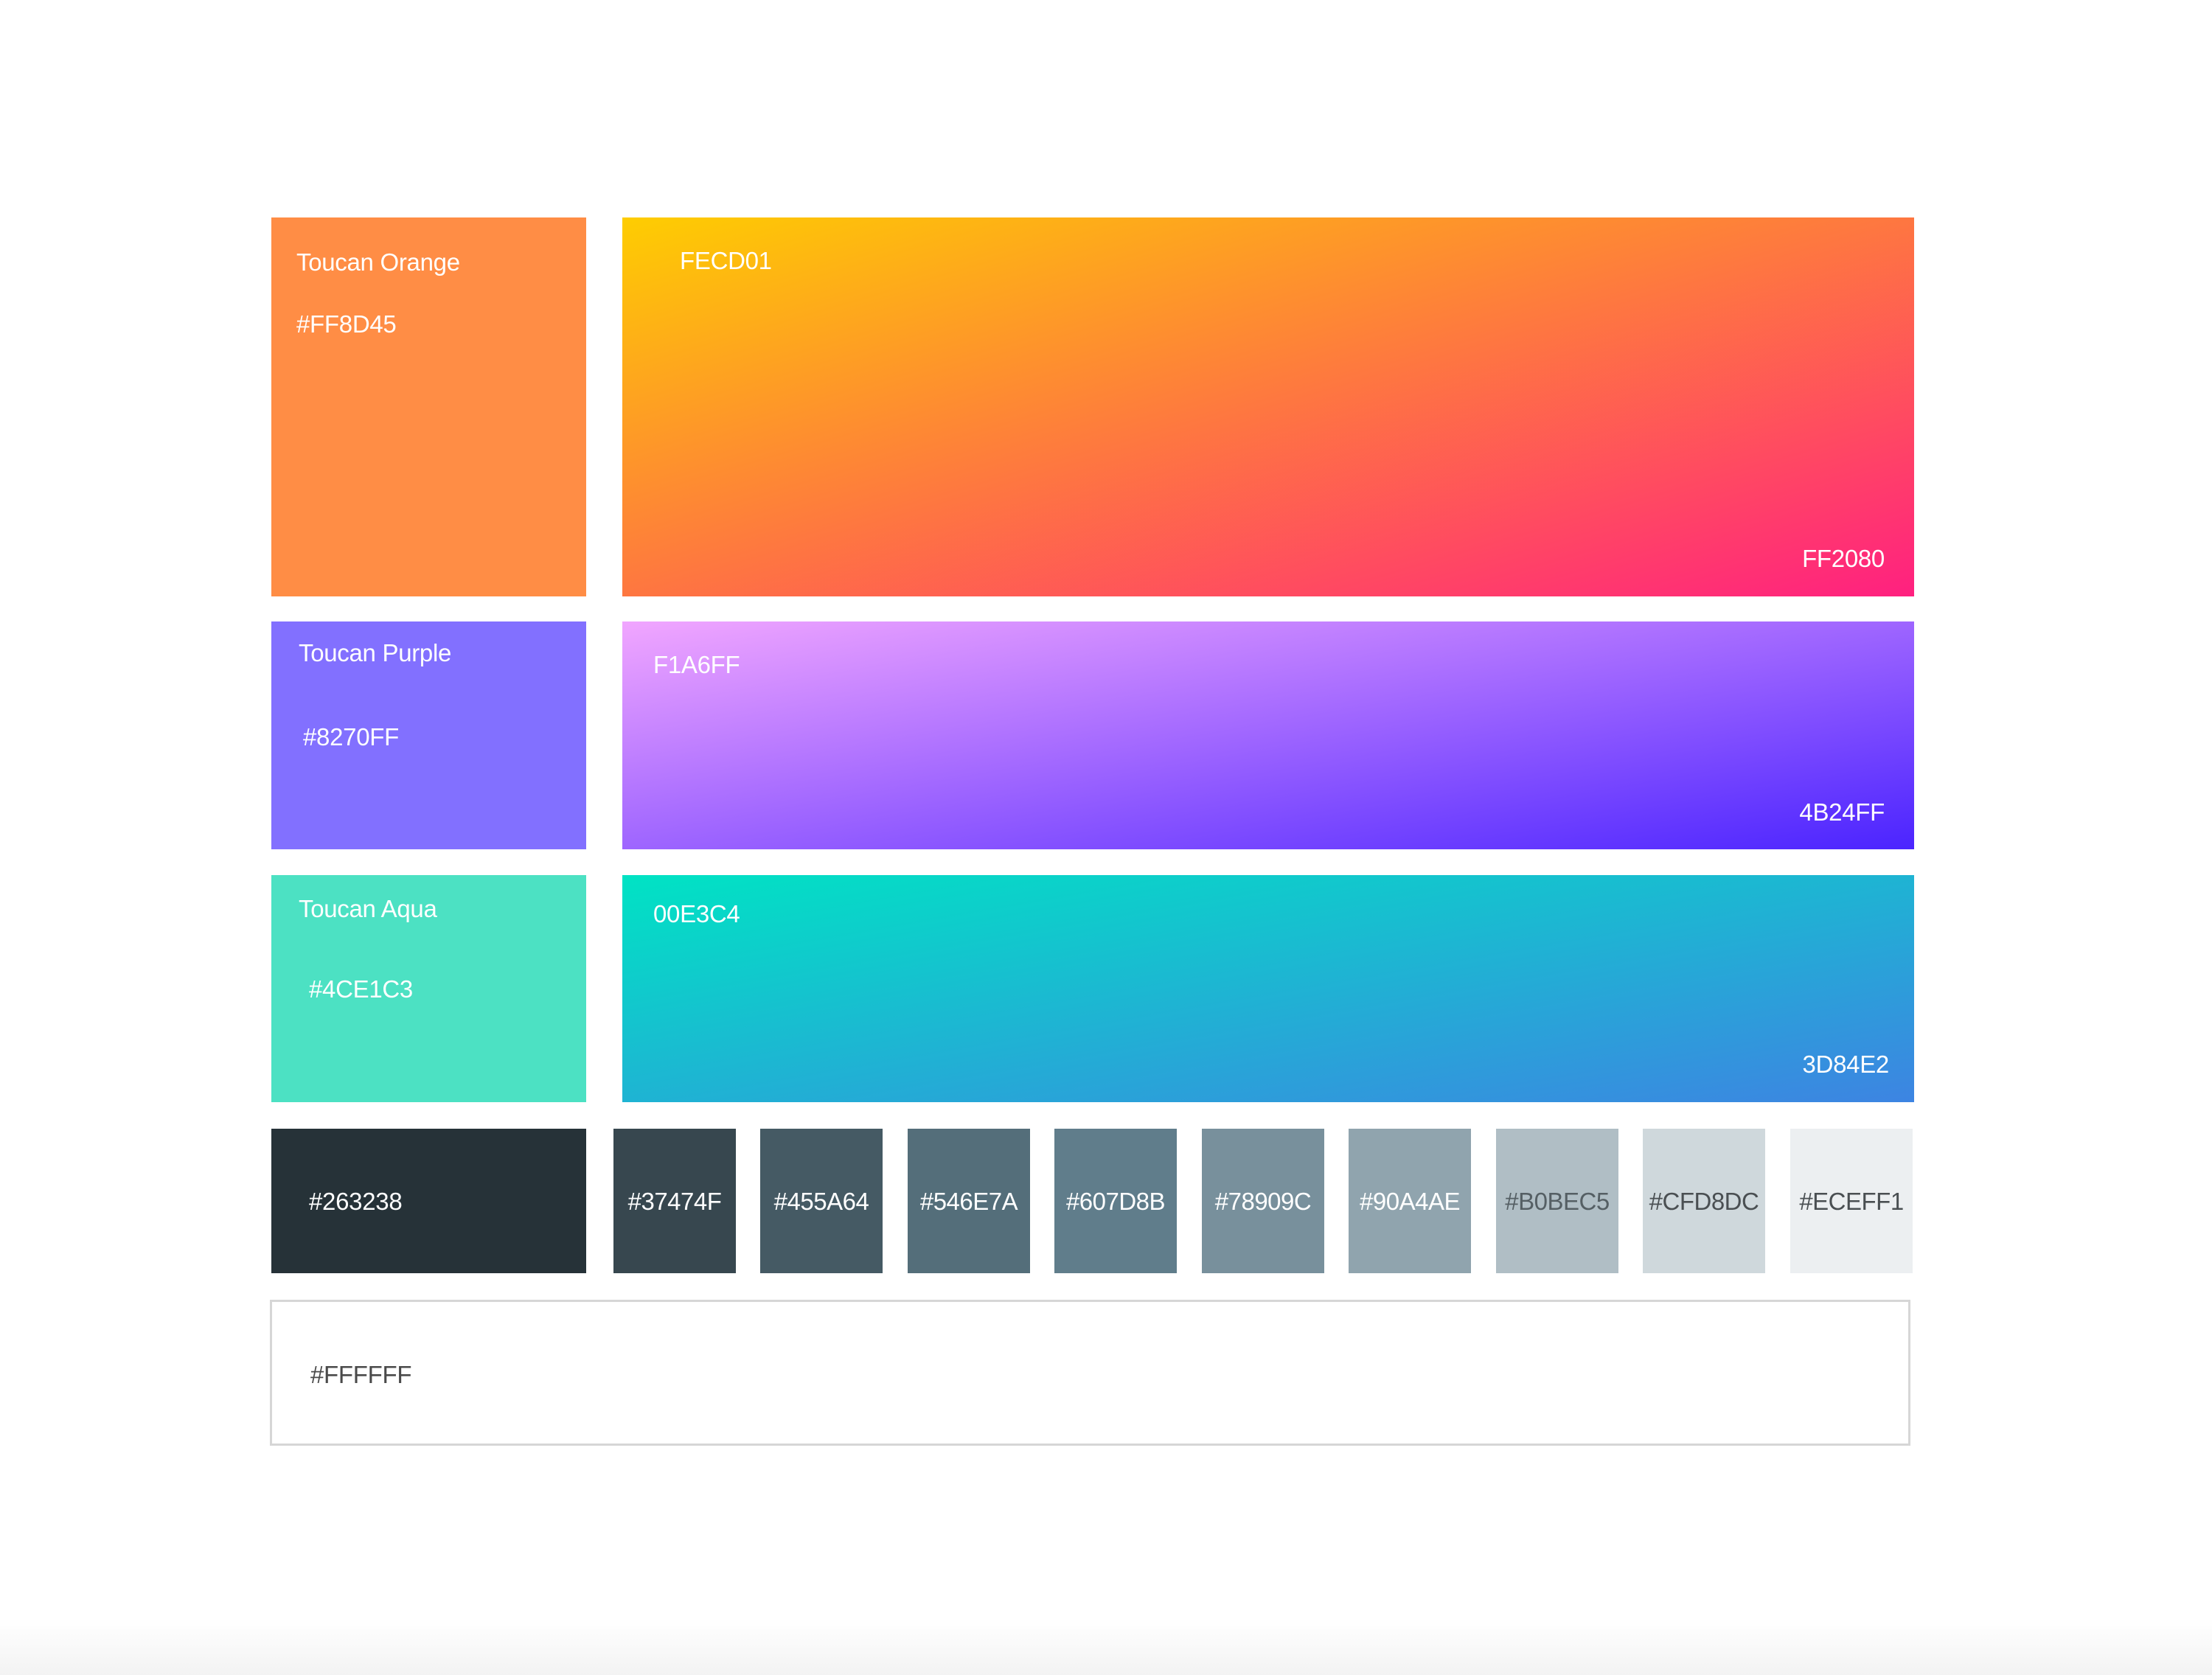 The width and height of the screenshot is (2212, 1675). I want to click on gradient-start-label: F1A6FF, so click(696, 664).